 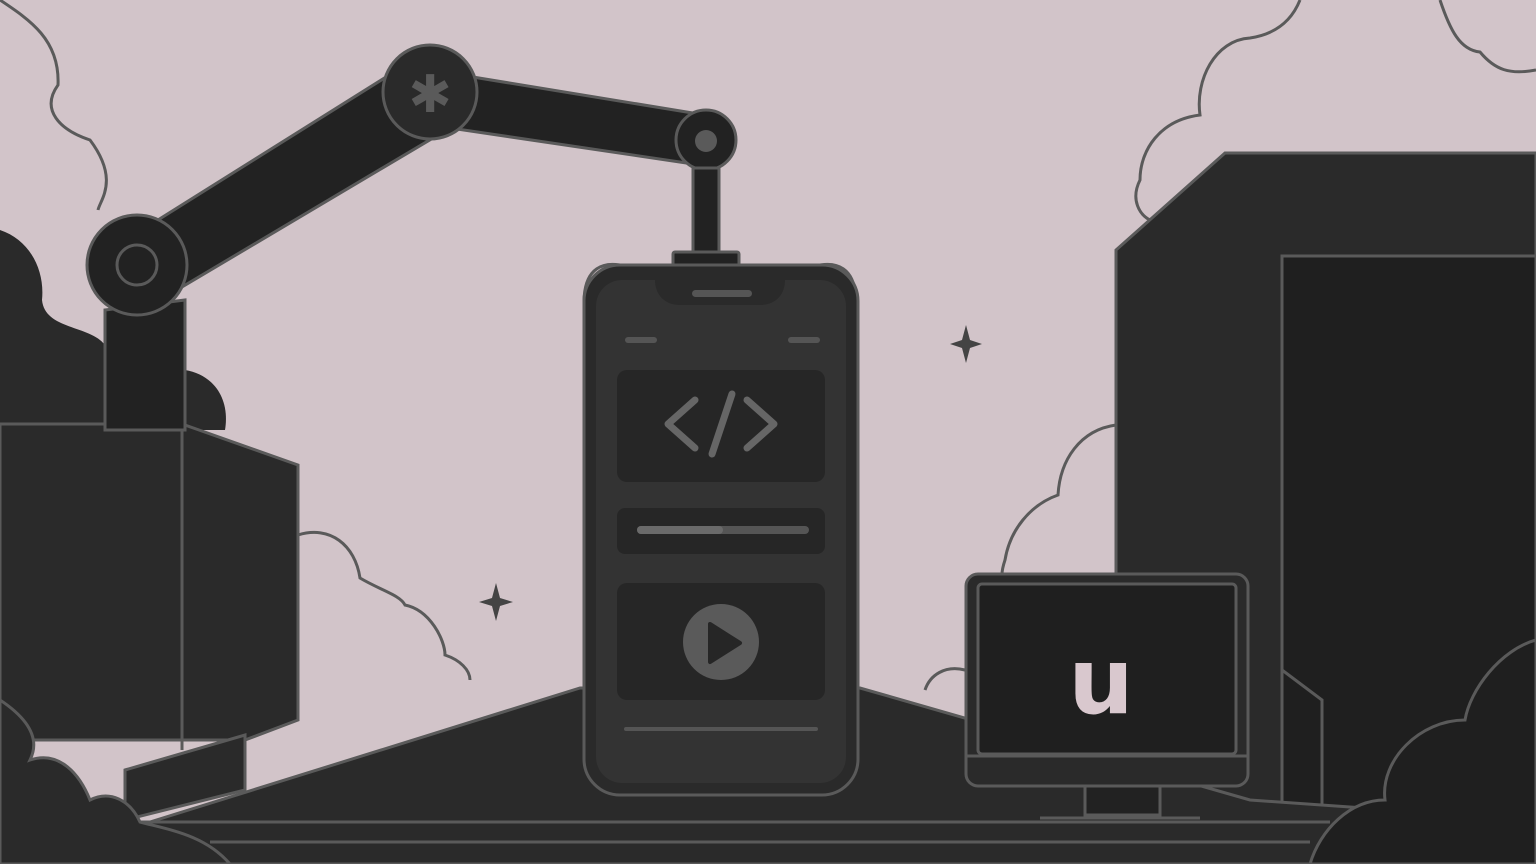 I want to click on left-bush-right, so click(x=205, y=400).